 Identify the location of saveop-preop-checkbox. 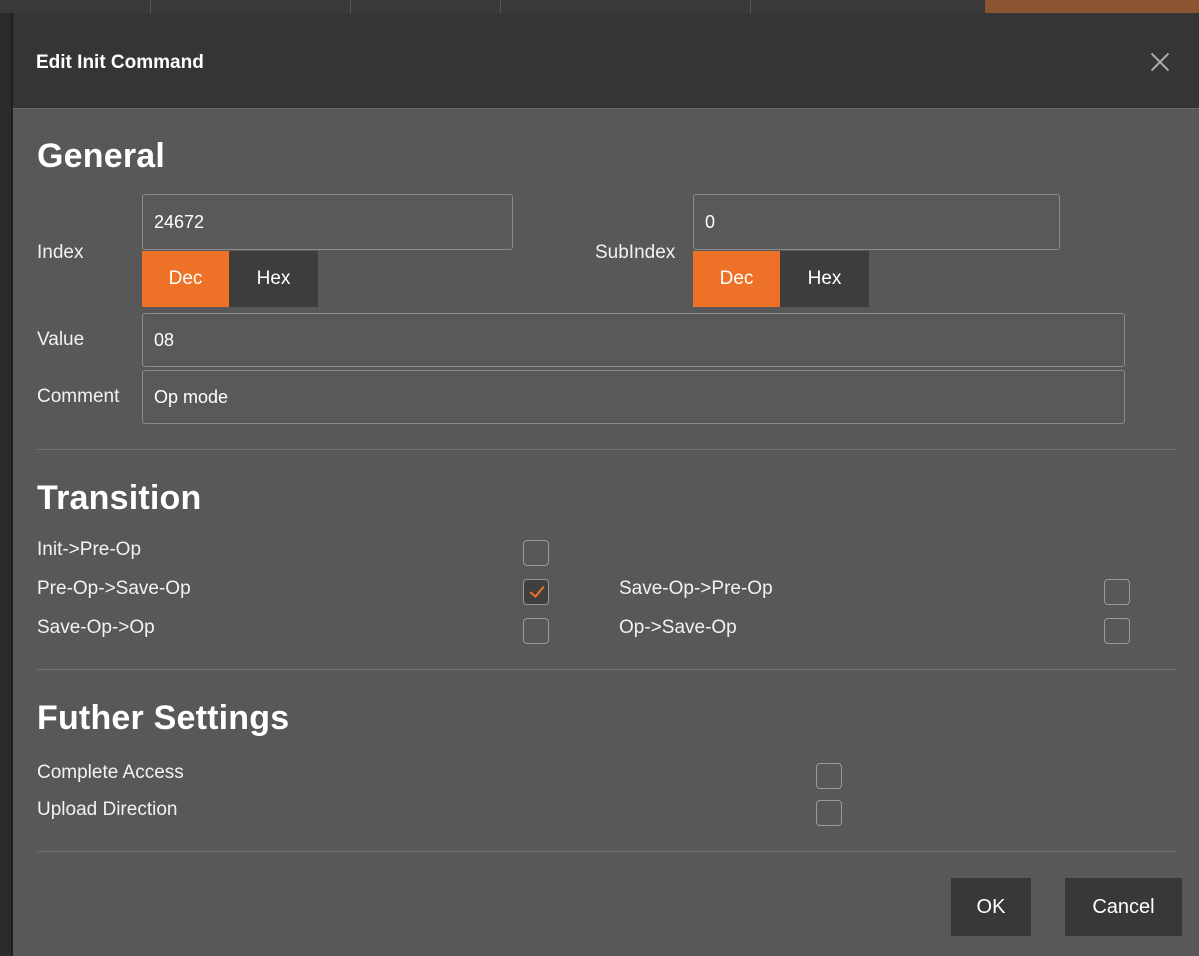
(1117, 592).